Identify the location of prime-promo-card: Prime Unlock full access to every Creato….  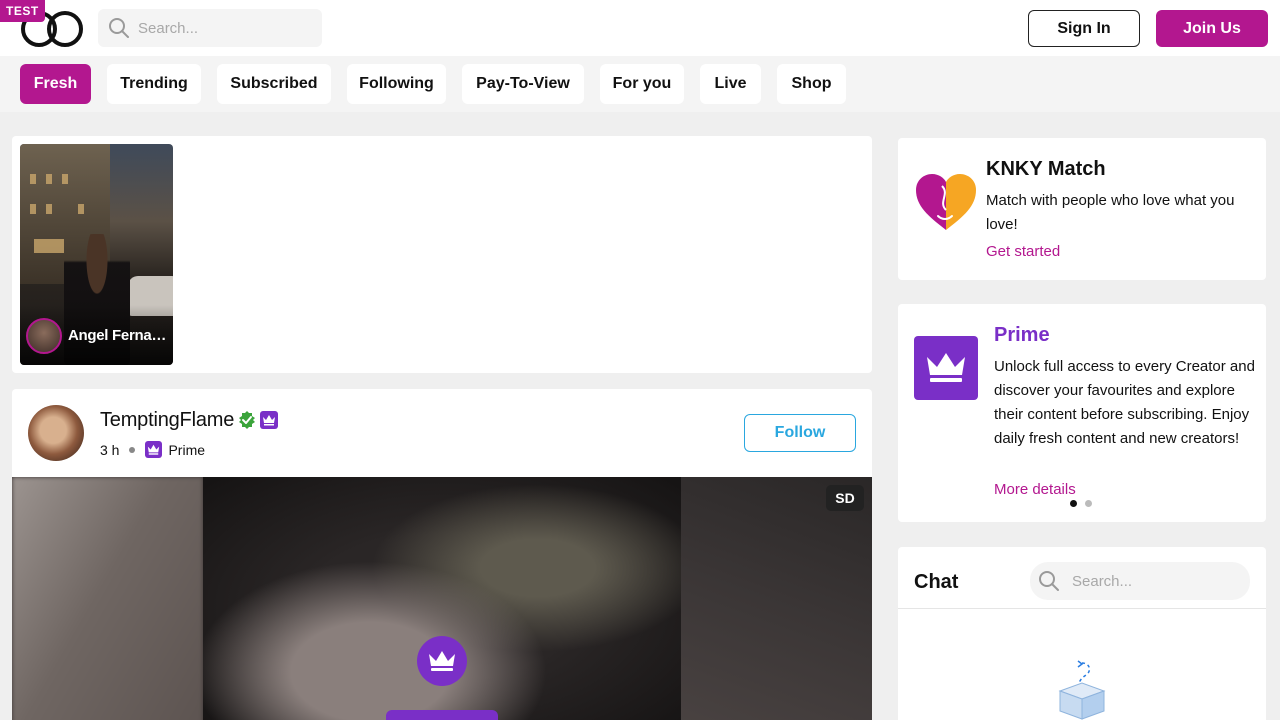
(1082, 413).